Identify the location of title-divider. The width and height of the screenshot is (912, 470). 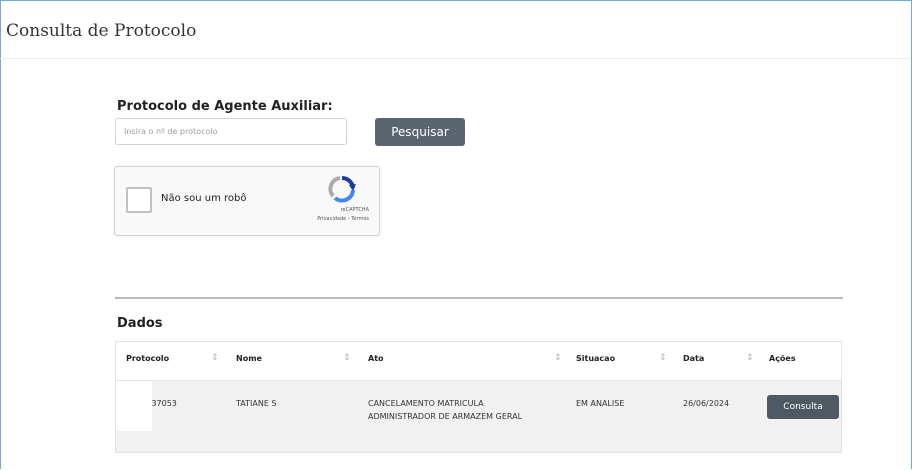
(455, 58).